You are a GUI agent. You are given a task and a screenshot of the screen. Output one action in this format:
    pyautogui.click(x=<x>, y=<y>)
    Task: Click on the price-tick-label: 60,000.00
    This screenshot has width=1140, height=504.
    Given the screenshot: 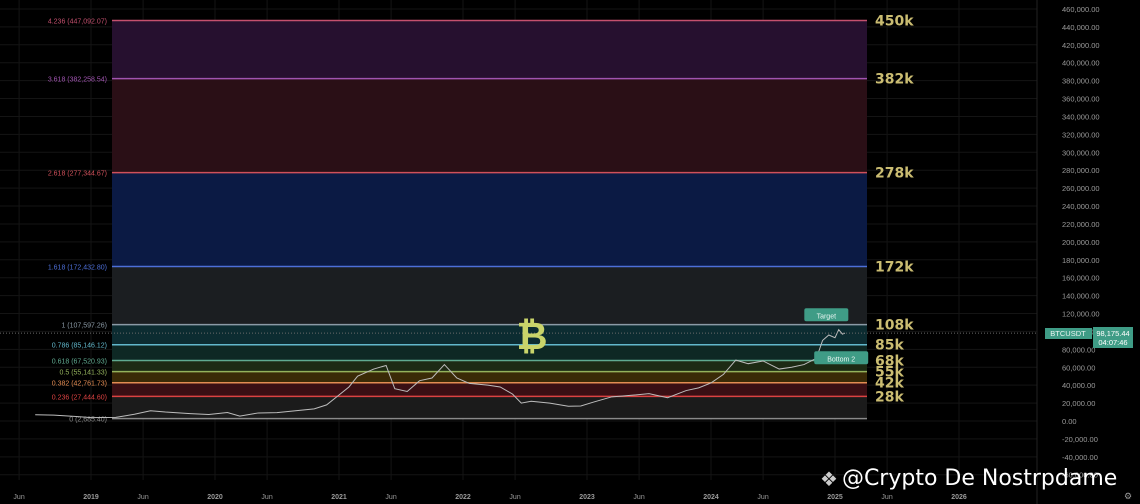 What is the action you would take?
    pyautogui.click(x=1078, y=367)
    